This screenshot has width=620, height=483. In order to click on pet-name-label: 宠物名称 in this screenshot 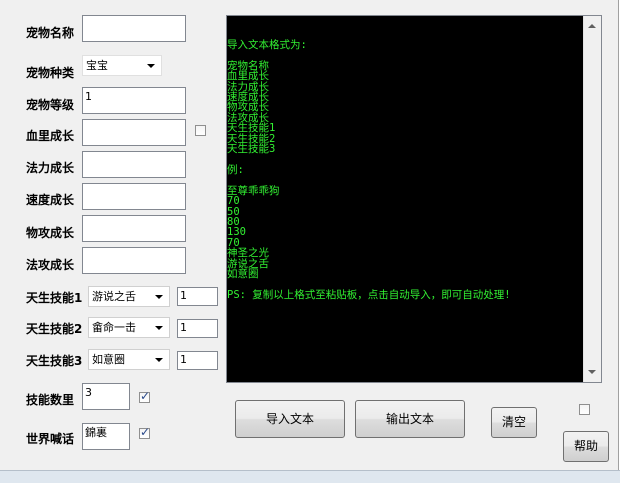, I will do `click(50, 33)`.